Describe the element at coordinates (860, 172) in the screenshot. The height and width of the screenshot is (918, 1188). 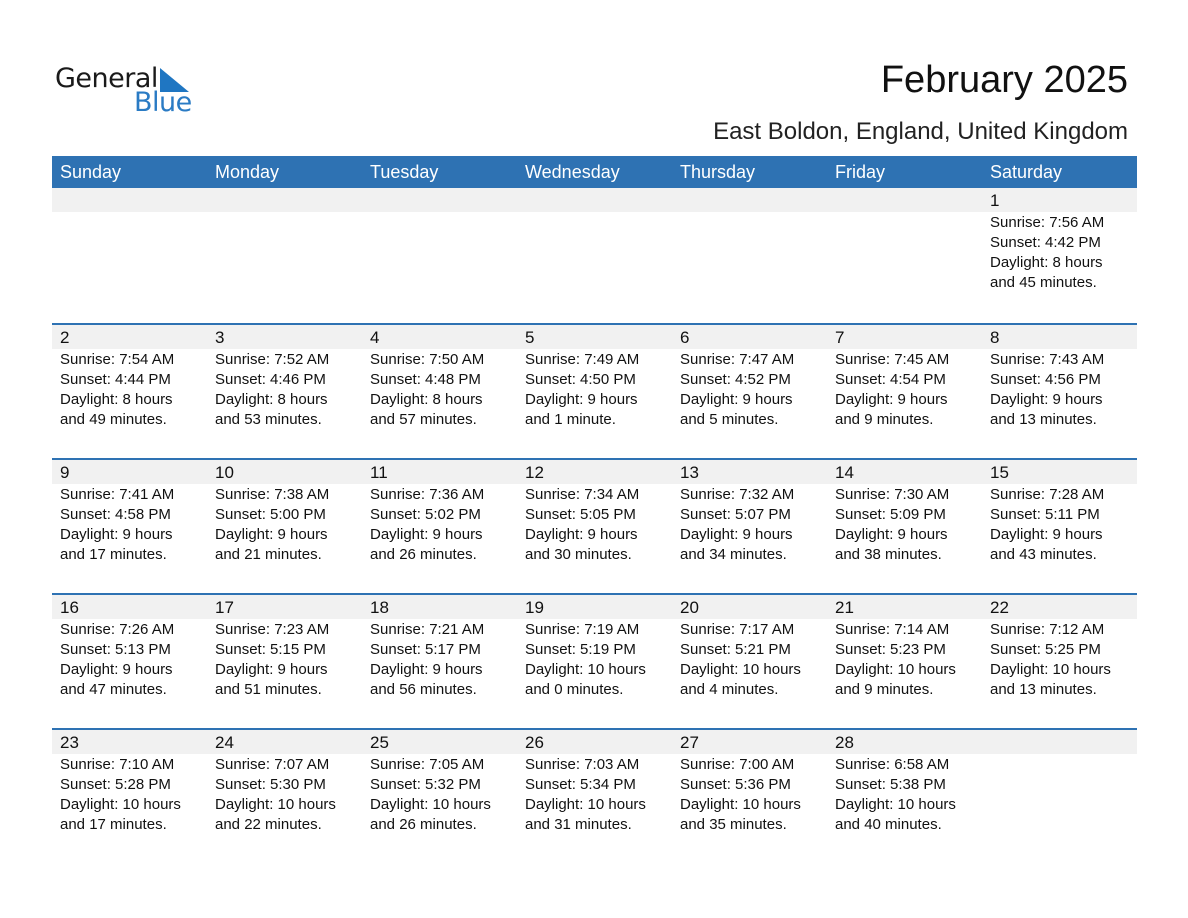
I see `weekday-friday: Friday` at that location.